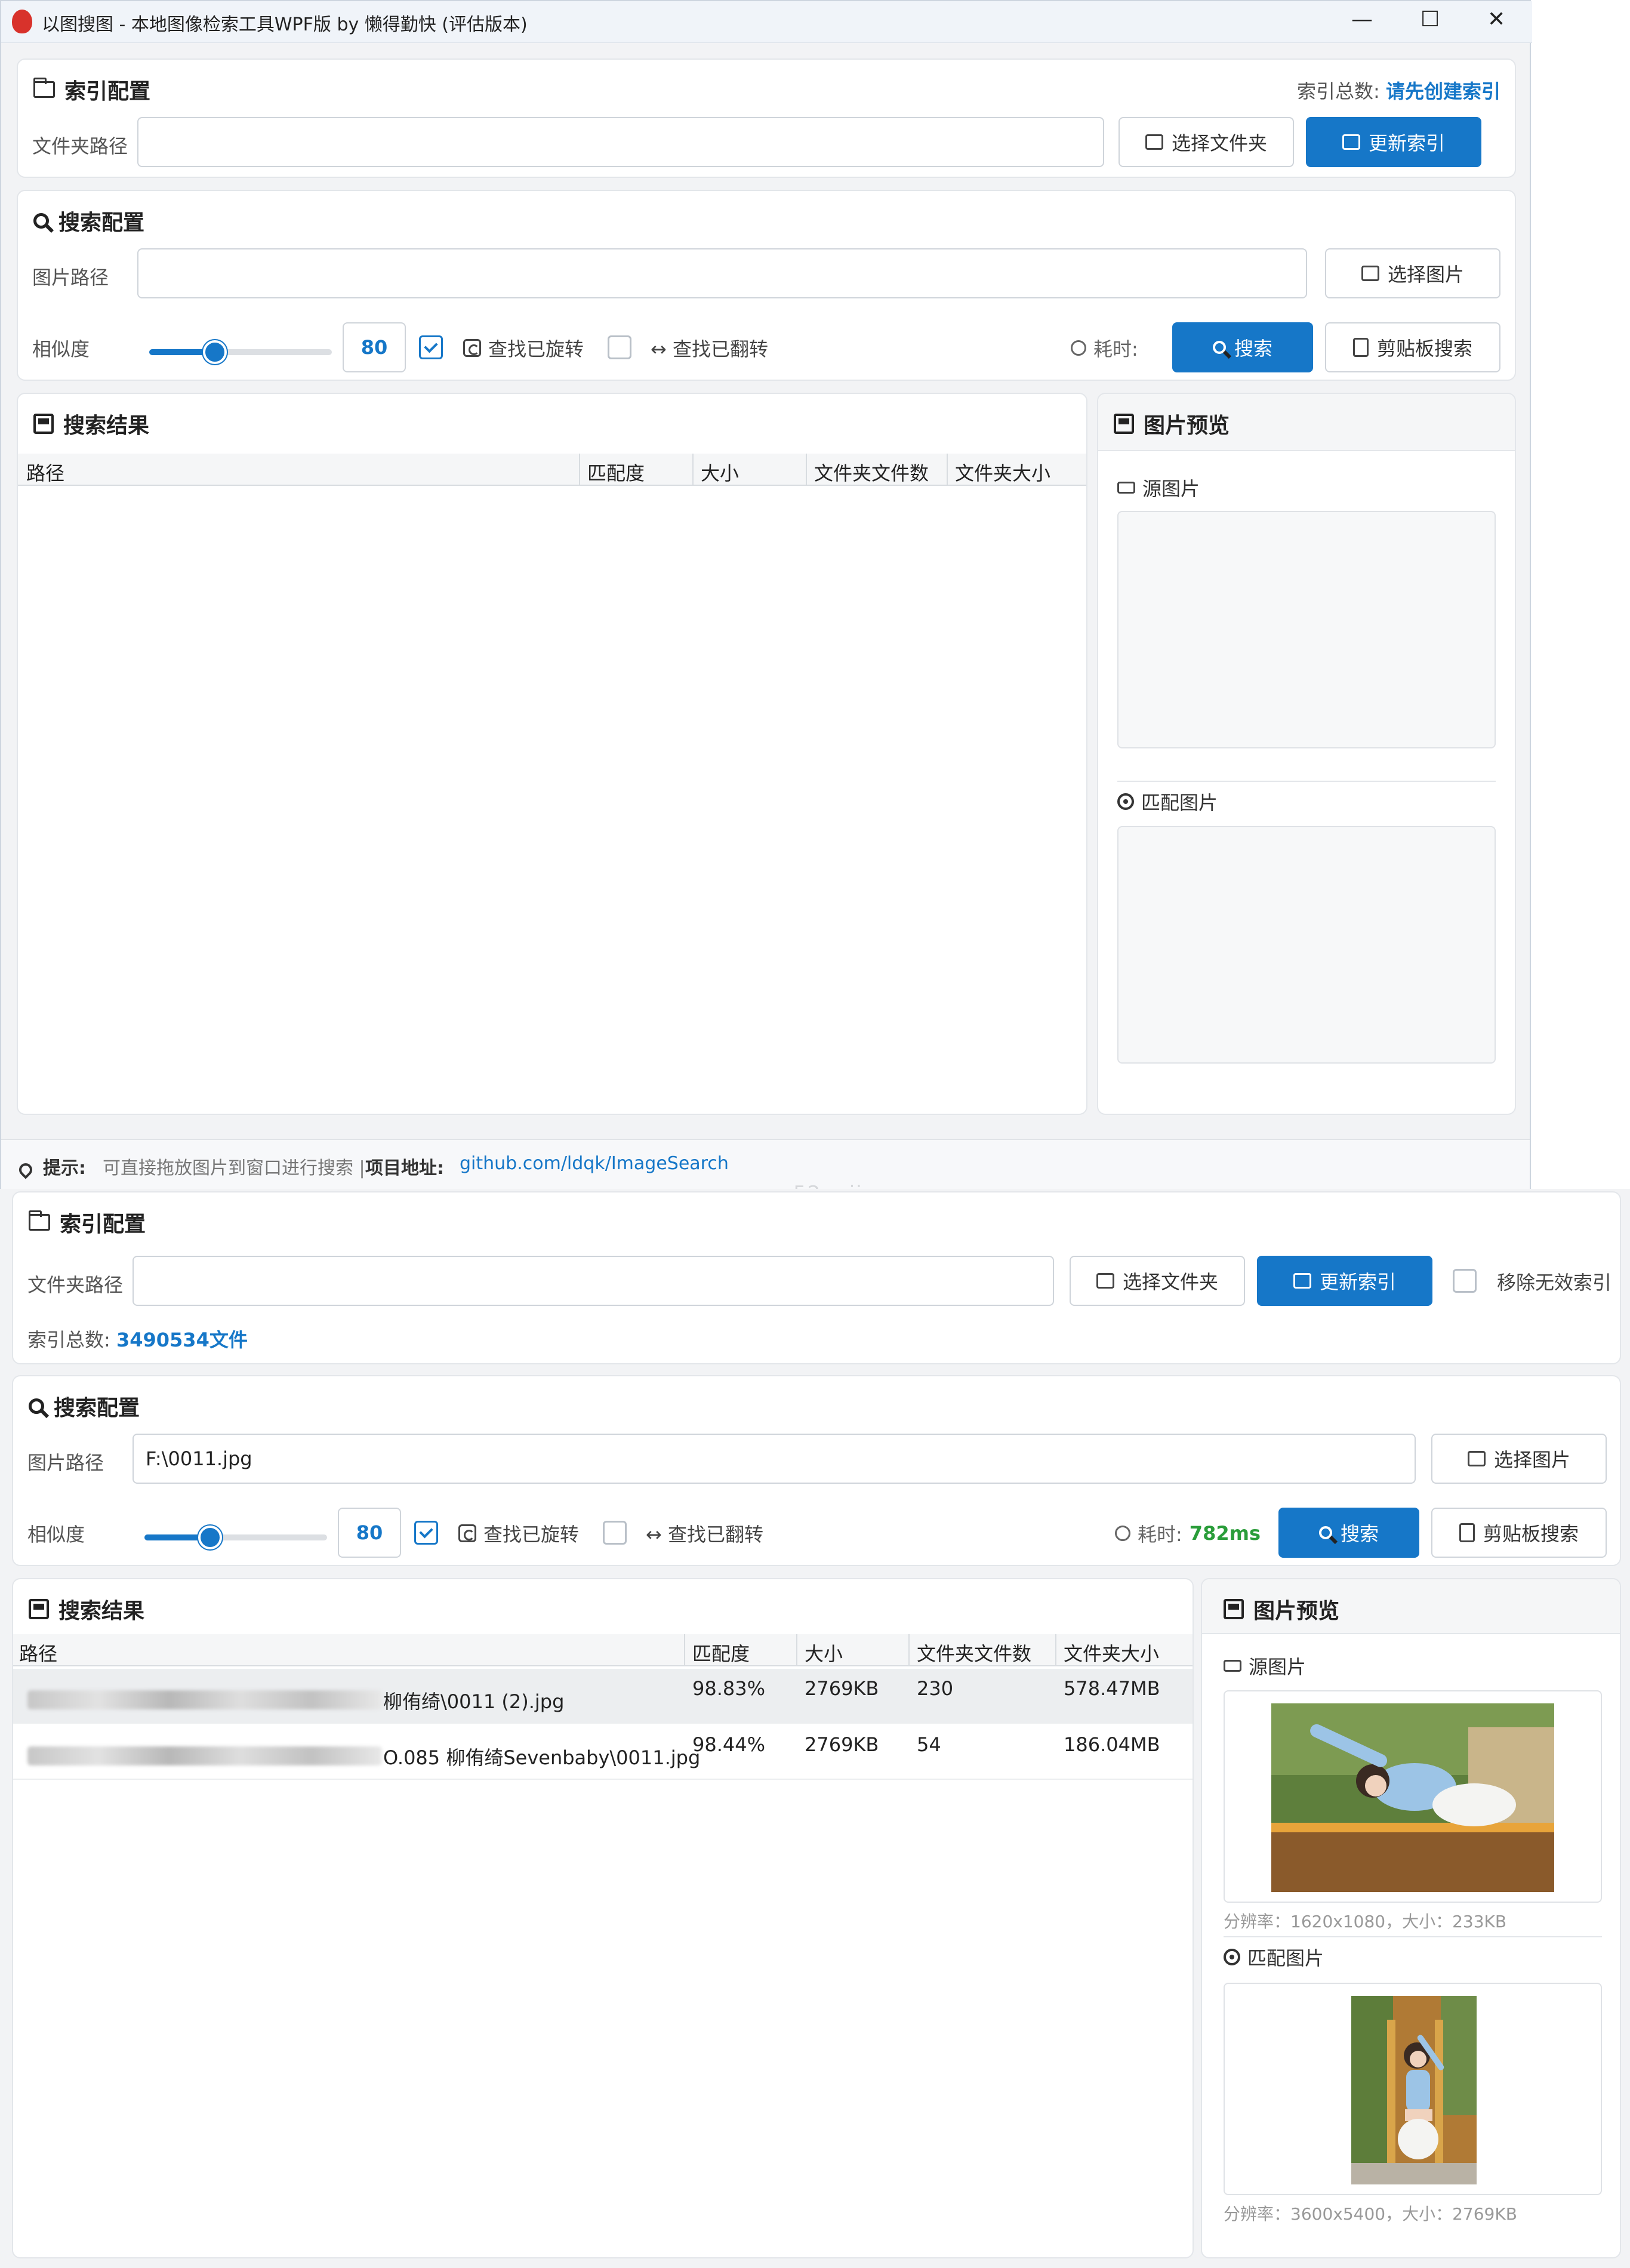  What do you see at coordinates (103, 1224) in the screenshot?
I see `index-config-title-2: 索引配置` at bounding box center [103, 1224].